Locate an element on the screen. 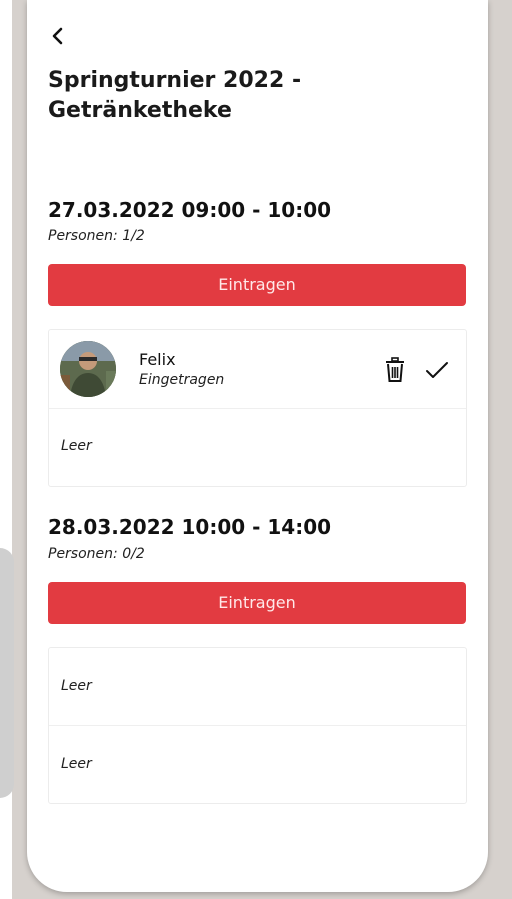 The height and width of the screenshot is (899, 512). slot-time: 28.03.2022 10:00 - 14:00 is located at coordinates (190, 527).